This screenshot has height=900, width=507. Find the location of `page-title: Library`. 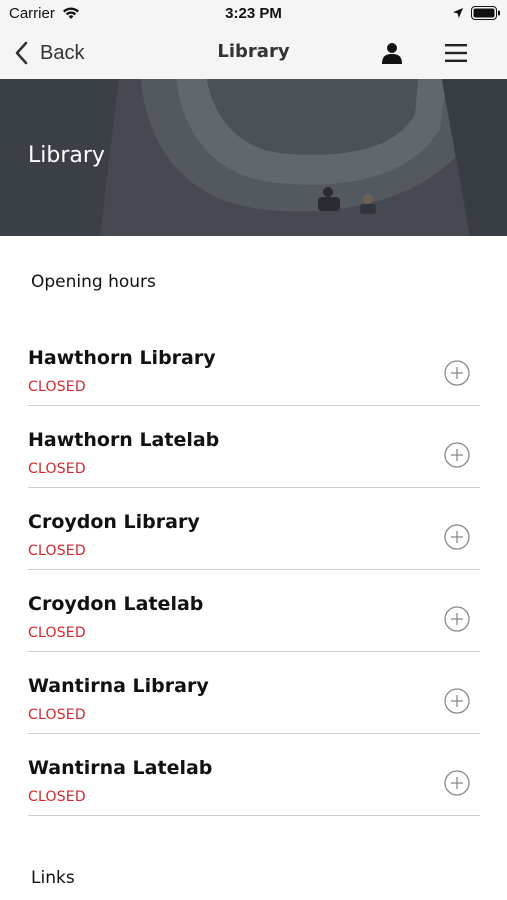

page-title: Library is located at coordinates (253, 51).